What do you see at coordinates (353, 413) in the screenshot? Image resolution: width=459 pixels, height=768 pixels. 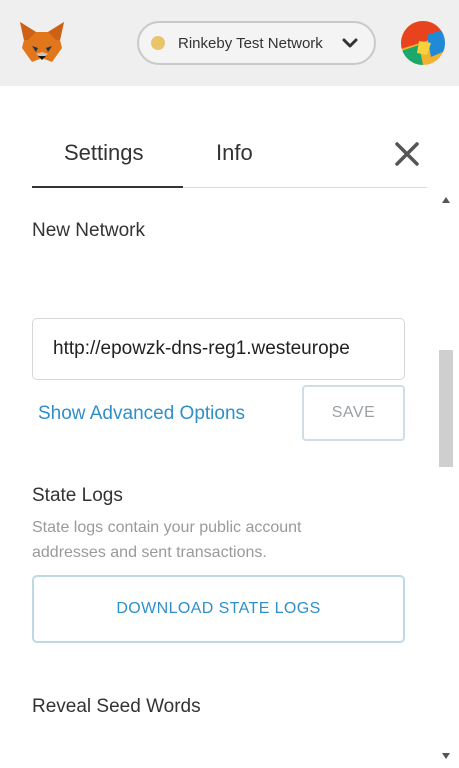 I see `save-button: SAVE` at bounding box center [353, 413].